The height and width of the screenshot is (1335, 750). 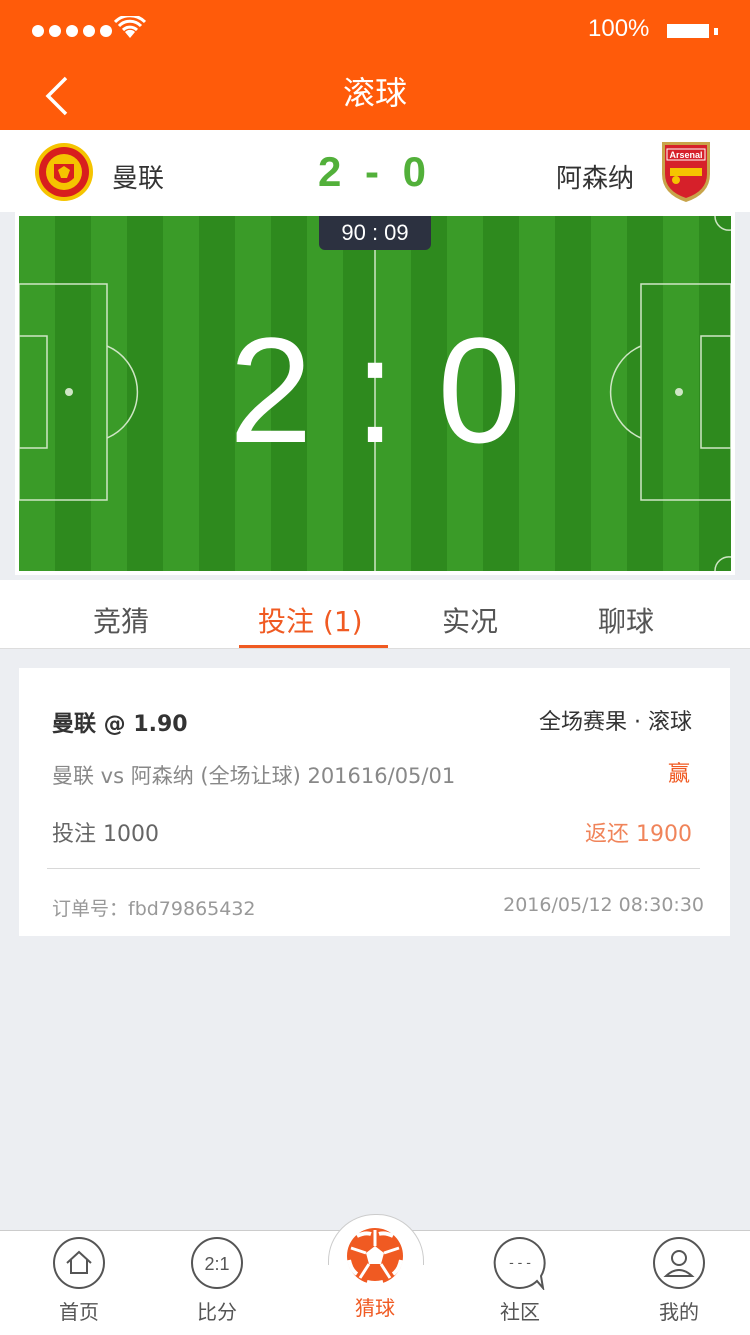 I want to click on nav-community: - - - 社区, so click(x=520, y=1280).